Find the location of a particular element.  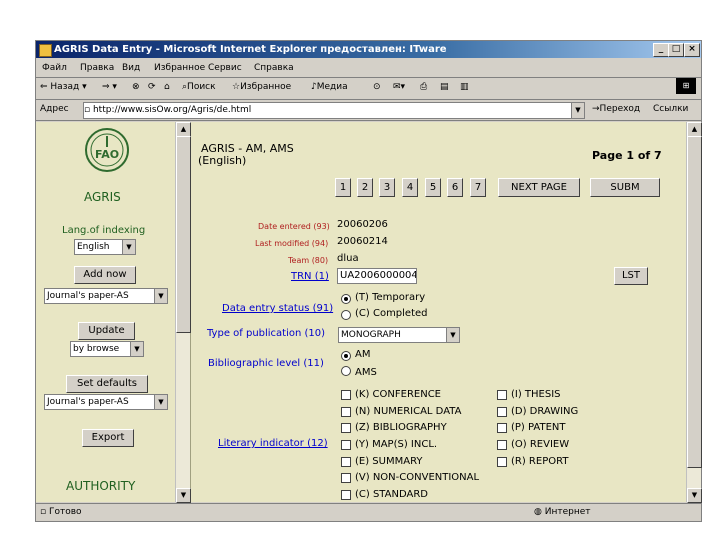

doc-type-select-2: Journal's paper-AS ▼ is located at coordinates (106, 402).